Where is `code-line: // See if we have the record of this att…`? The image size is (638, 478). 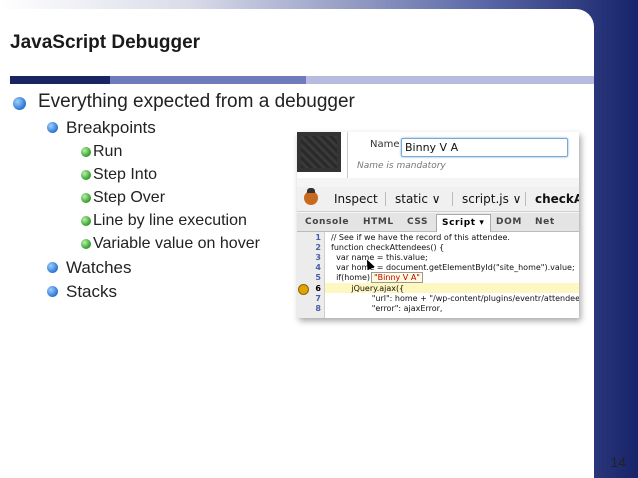 code-line: // See if we have the record of this att… is located at coordinates (420, 237).